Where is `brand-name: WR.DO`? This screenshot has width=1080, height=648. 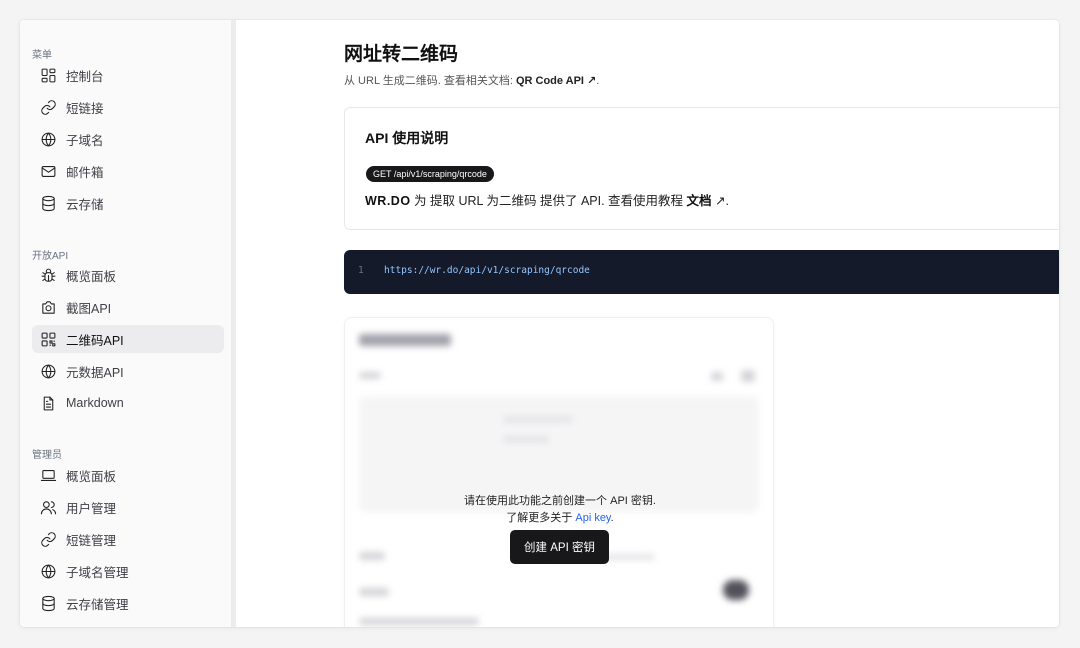
brand-name: WR.DO is located at coordinates (388, 201).